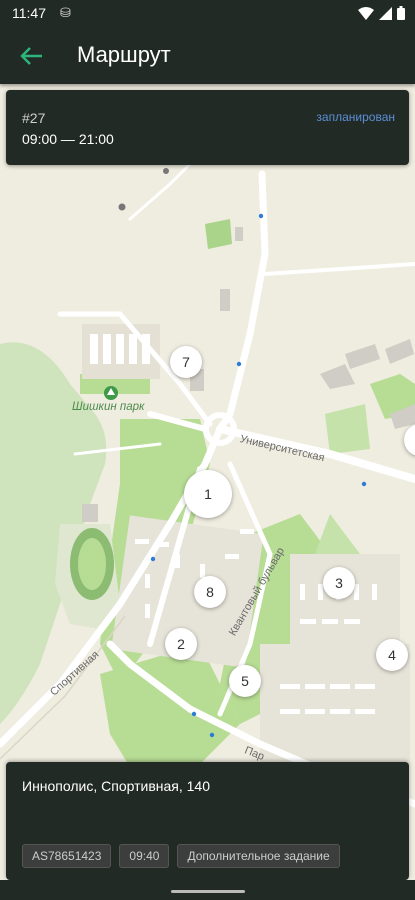  I want to click on status-icons, so click(381, 13).